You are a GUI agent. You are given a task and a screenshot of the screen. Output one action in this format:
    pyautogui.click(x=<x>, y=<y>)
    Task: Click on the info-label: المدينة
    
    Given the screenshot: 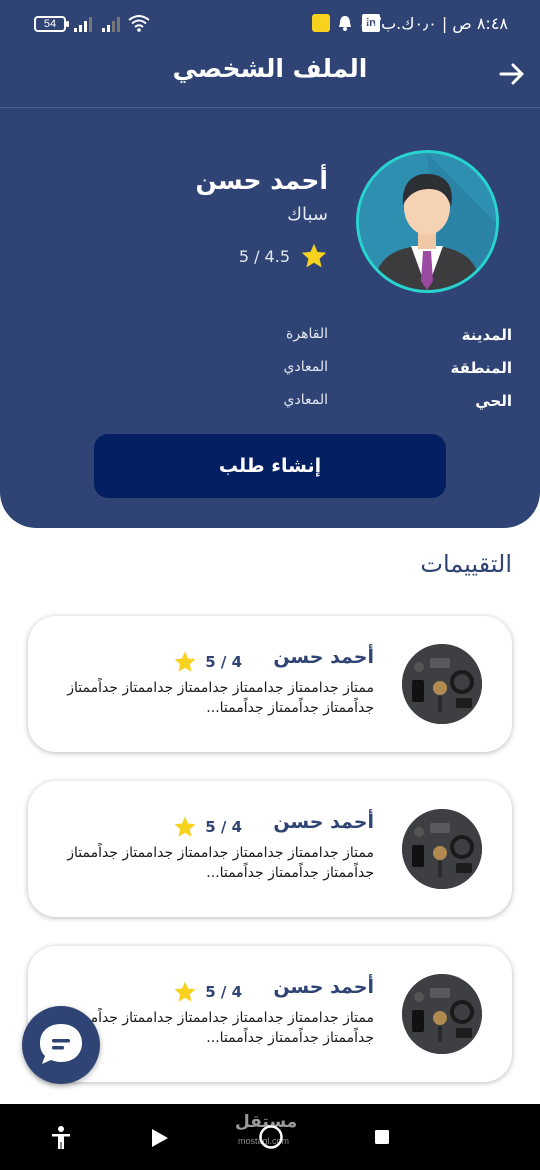 What is the action you would take?
    pyautogui.click(x=486, y=335)
    